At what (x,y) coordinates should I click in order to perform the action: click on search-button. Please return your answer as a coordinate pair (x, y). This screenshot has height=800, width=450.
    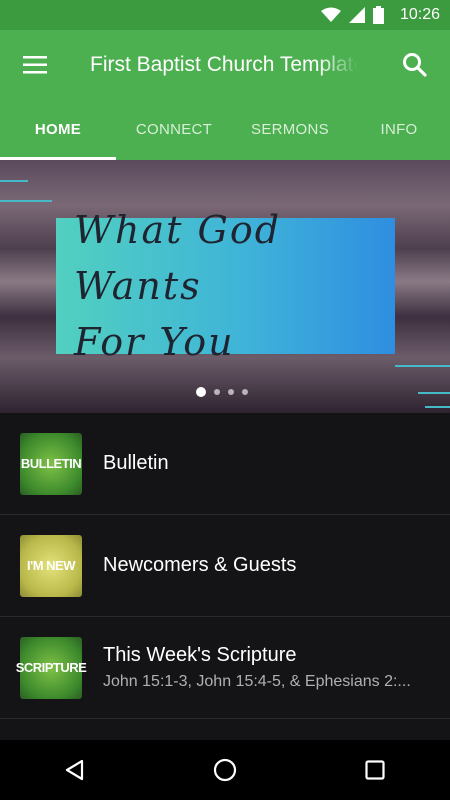
    Looking at the image, I should click on (415, 65).